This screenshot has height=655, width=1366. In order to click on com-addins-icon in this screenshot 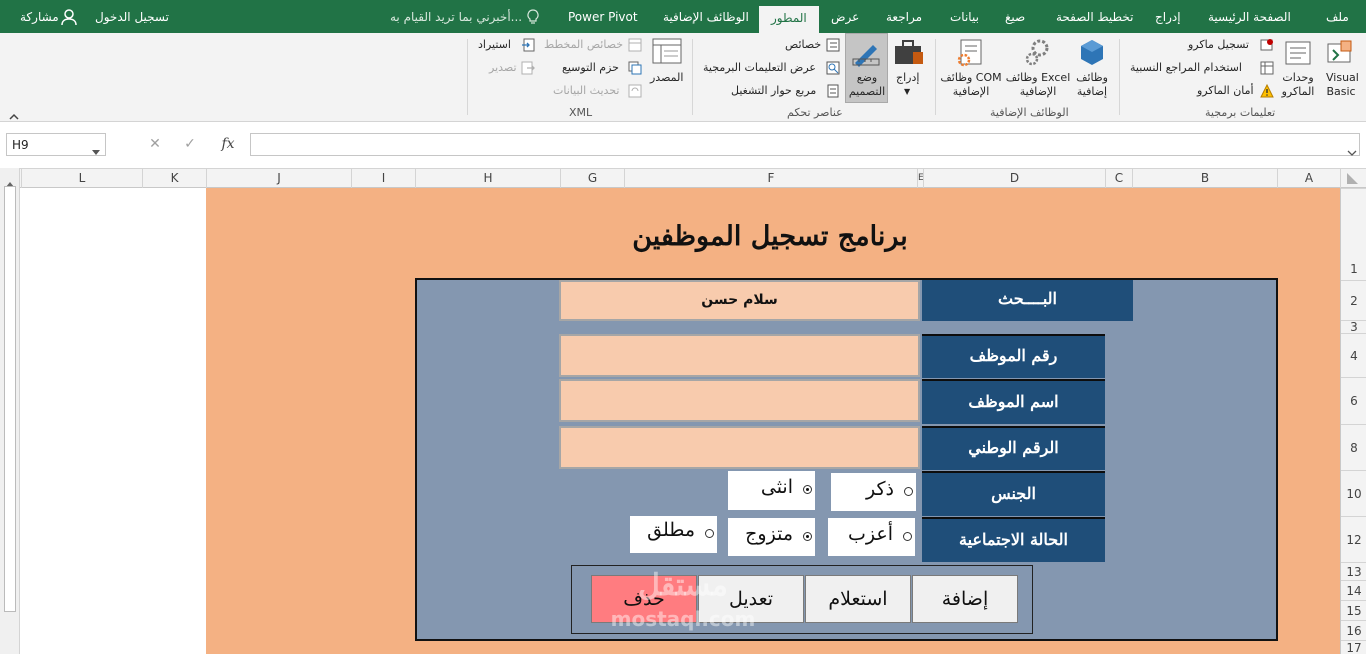, I will do `click(970, 55)`.